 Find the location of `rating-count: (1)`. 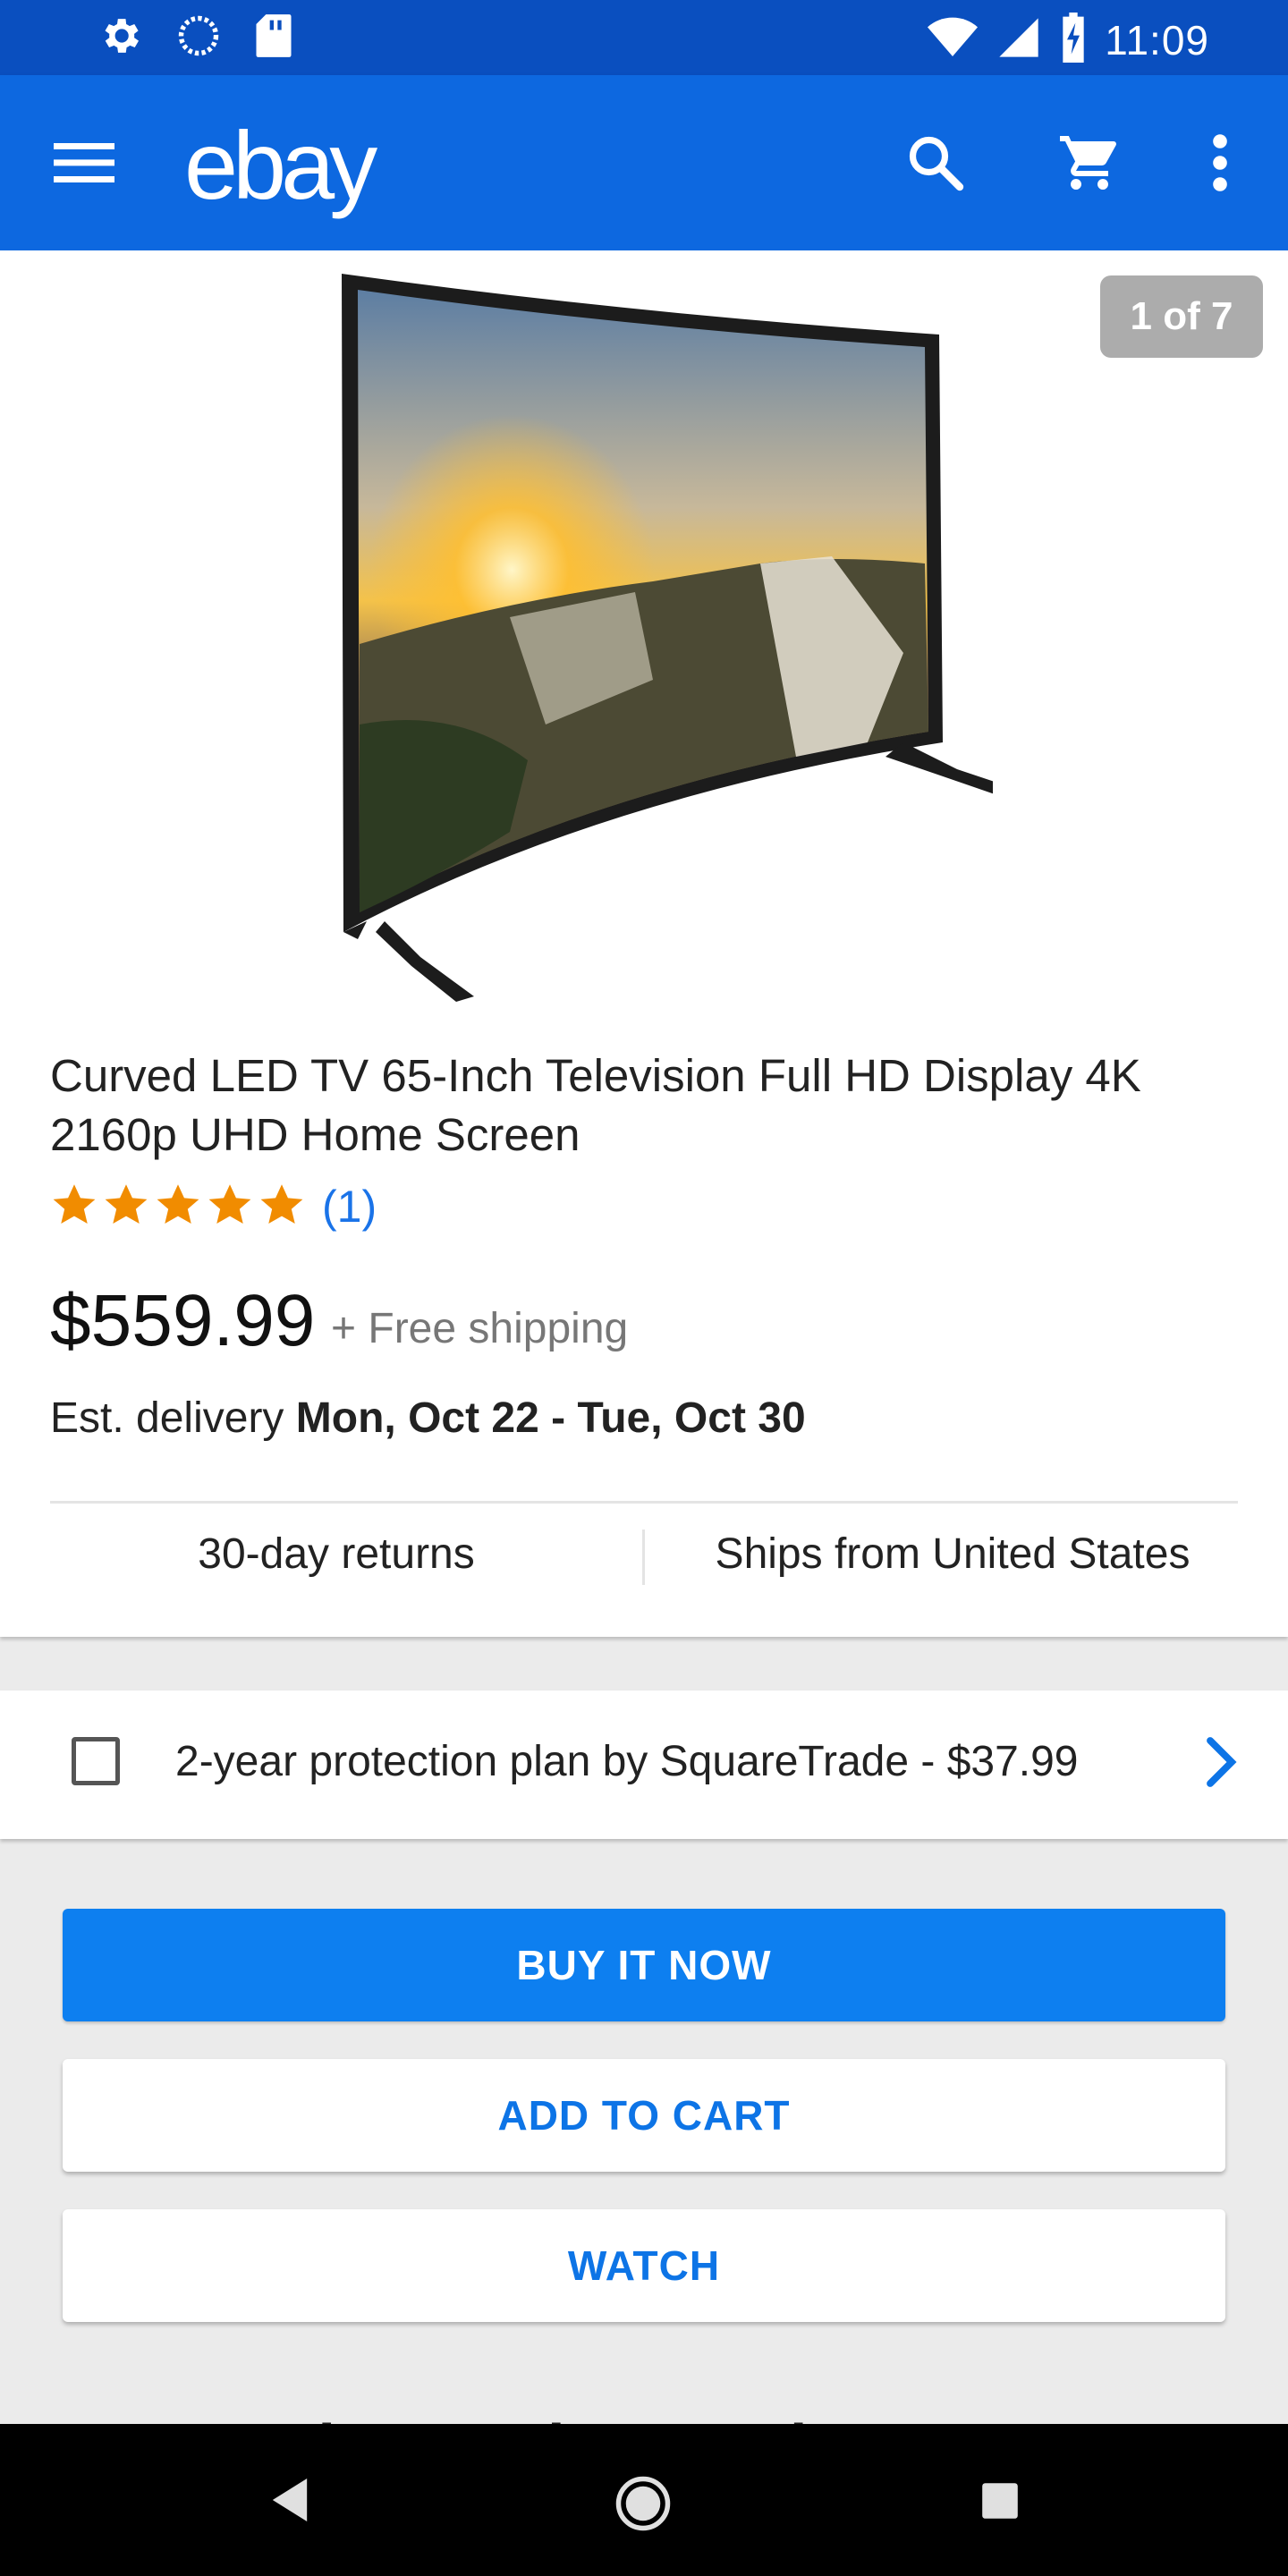

rating-count: (1) is located at coordinates (349, 1207).